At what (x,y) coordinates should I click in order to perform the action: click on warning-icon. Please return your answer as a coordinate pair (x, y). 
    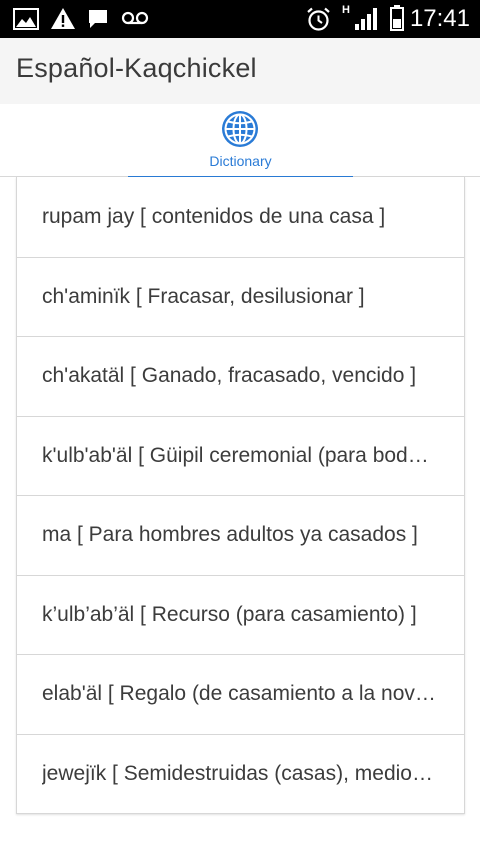
    Looking at the image, I should click on (63, 18).